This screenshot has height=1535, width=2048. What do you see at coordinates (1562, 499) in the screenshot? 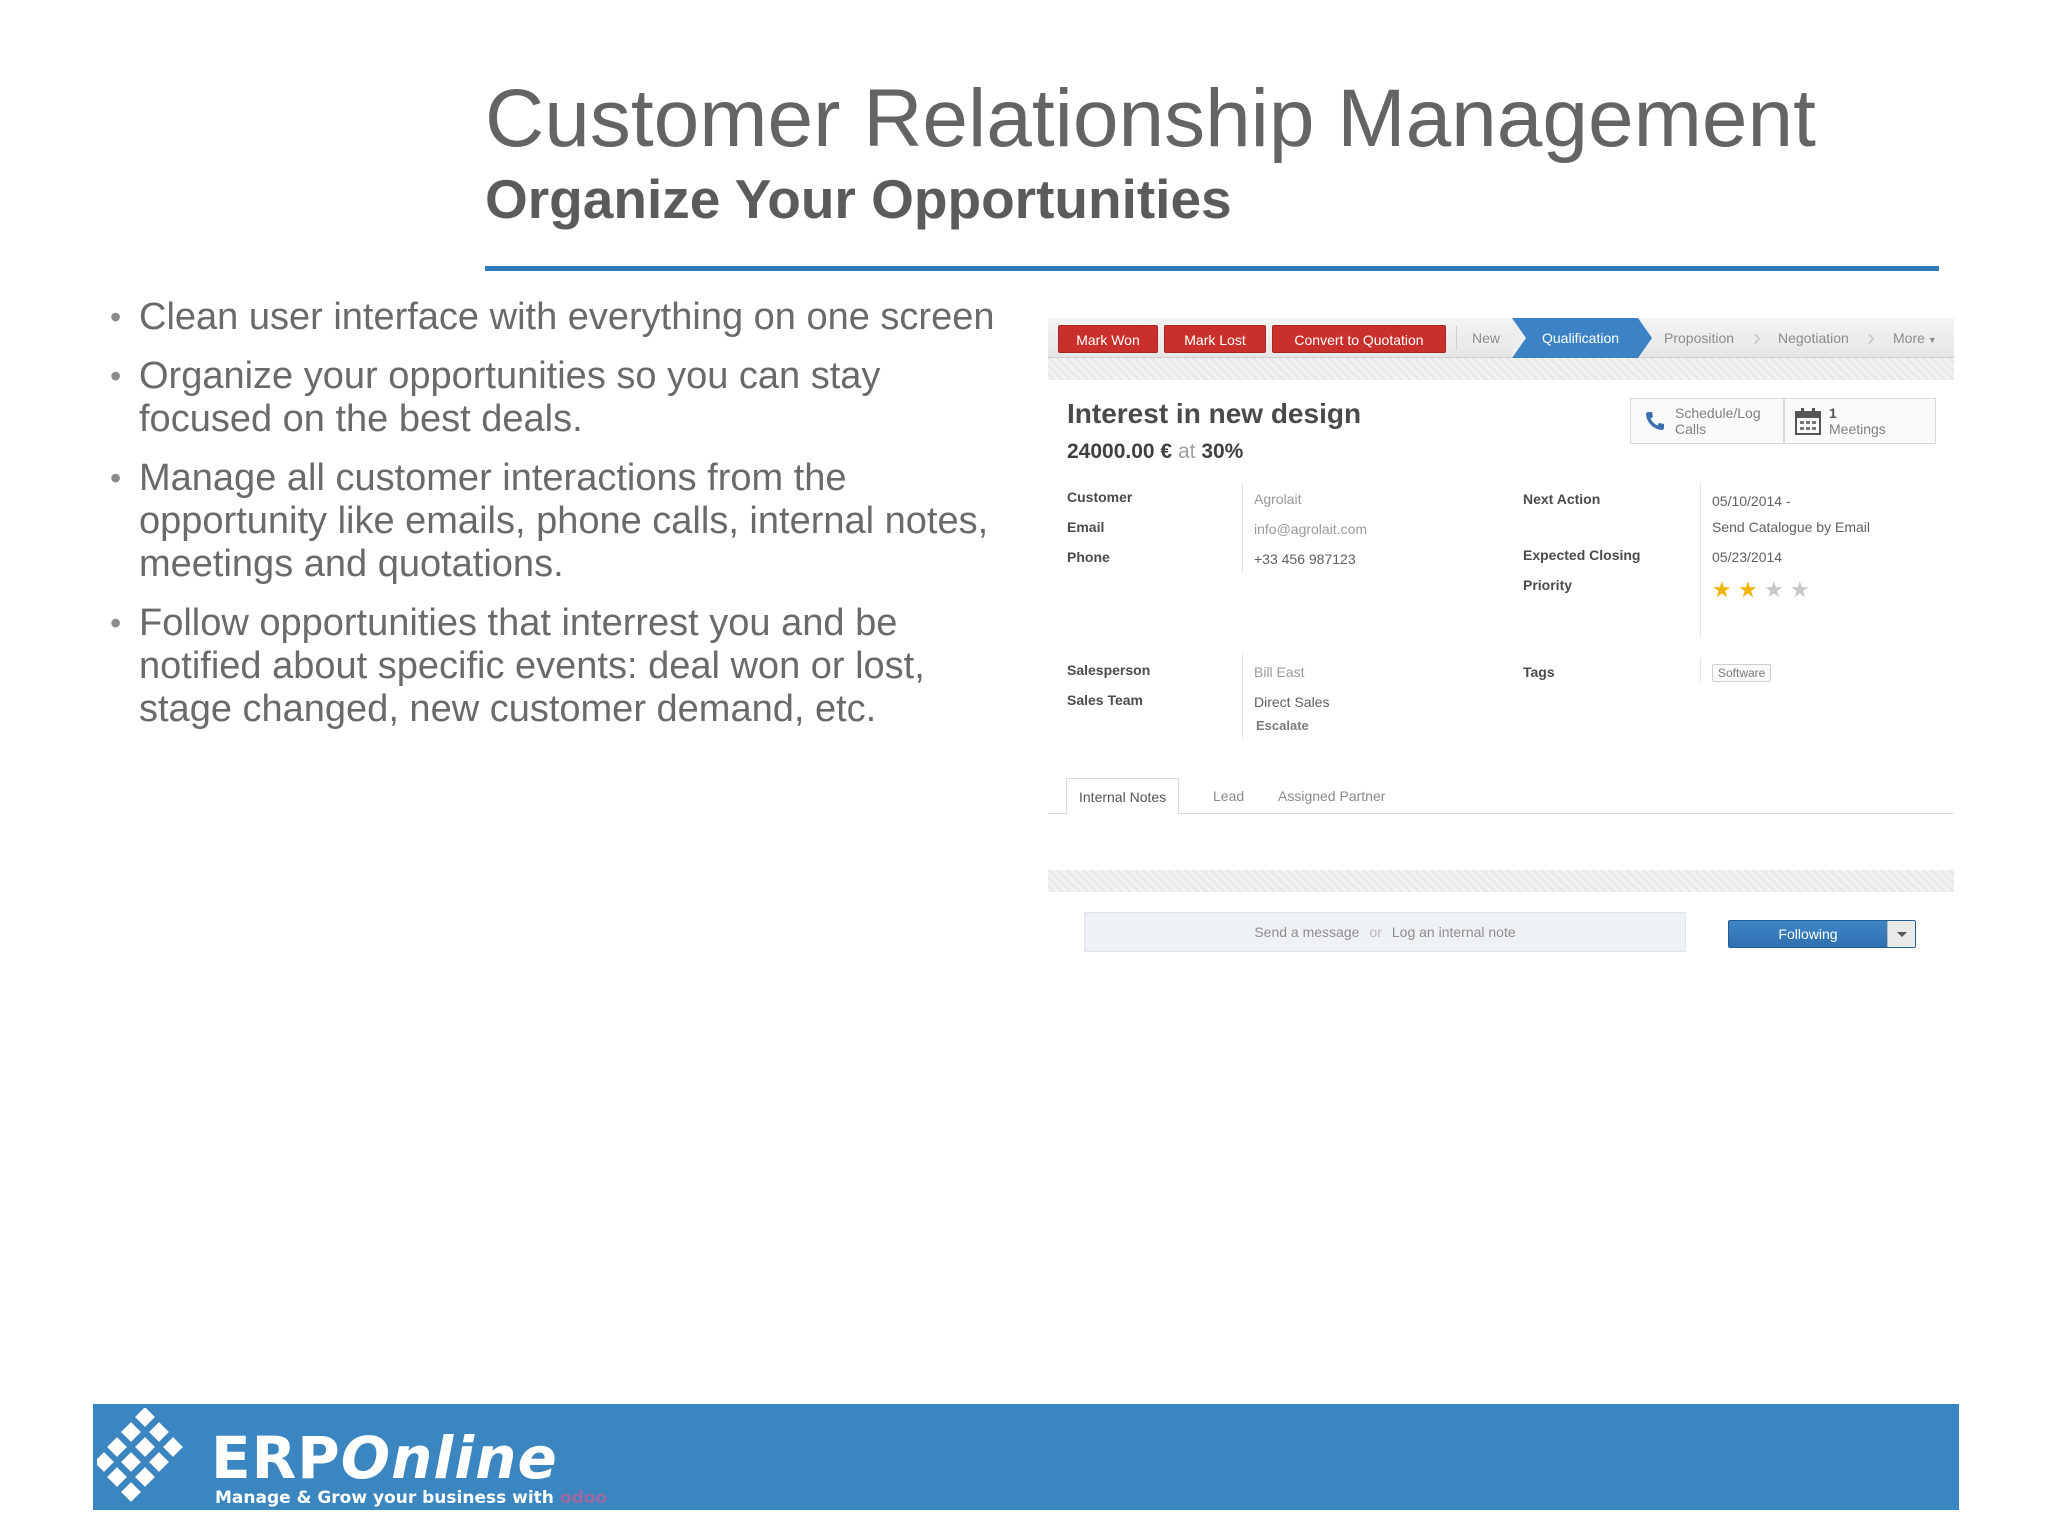
I see `next-action-label: Next Action` at bounding box center [1562, 499].